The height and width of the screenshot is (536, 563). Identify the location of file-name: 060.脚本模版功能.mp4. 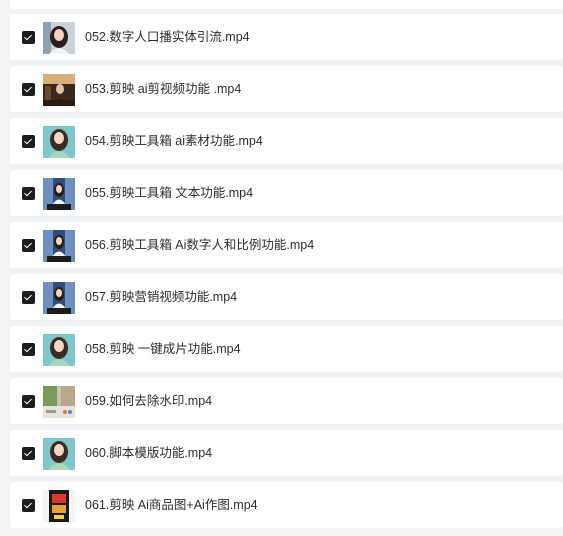
(149, 453).